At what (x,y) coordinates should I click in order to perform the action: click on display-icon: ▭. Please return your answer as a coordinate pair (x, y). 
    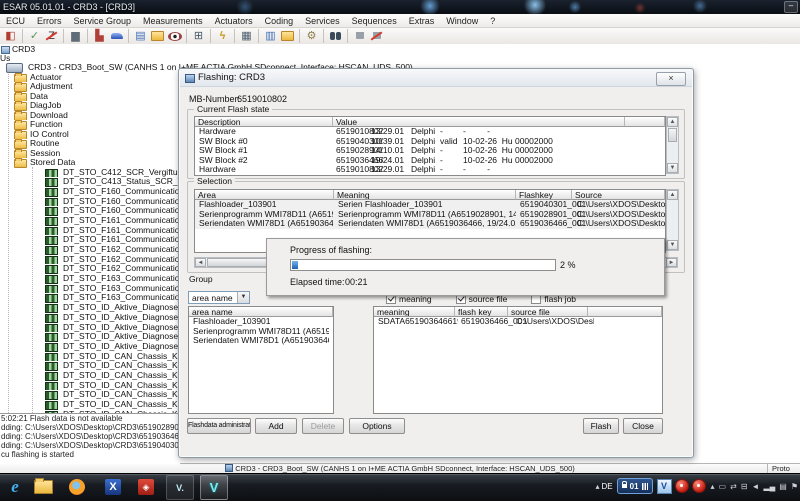
    Looking at the image, I should click on (723, 486).